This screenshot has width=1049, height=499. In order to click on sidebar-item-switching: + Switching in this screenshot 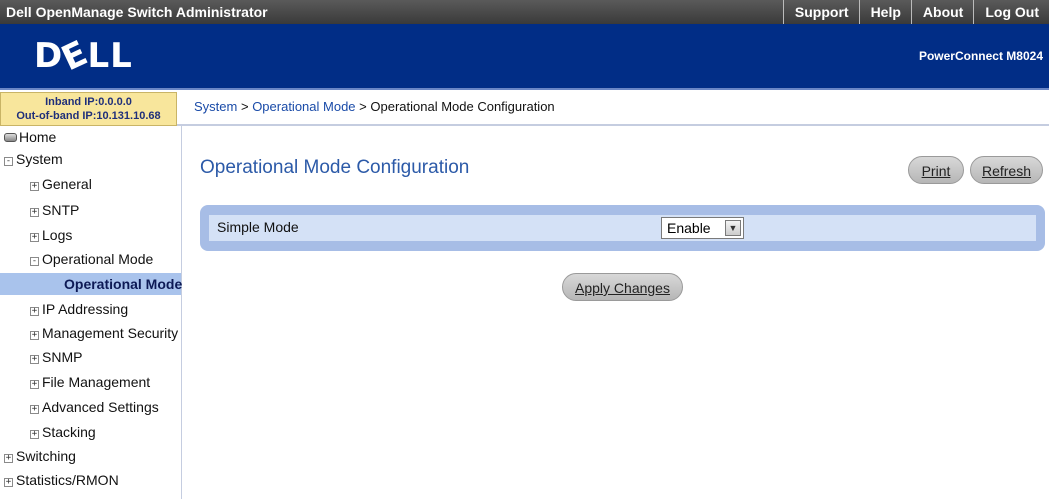, I will do `click(40, 456)`.